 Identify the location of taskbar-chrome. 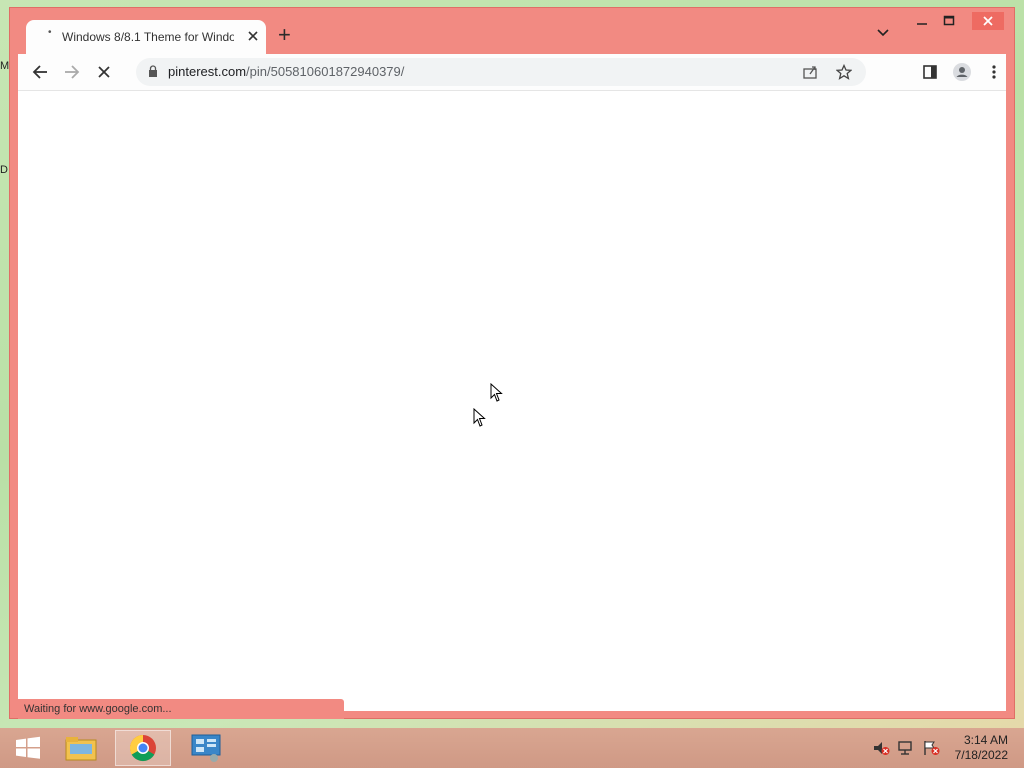
(143, 748).